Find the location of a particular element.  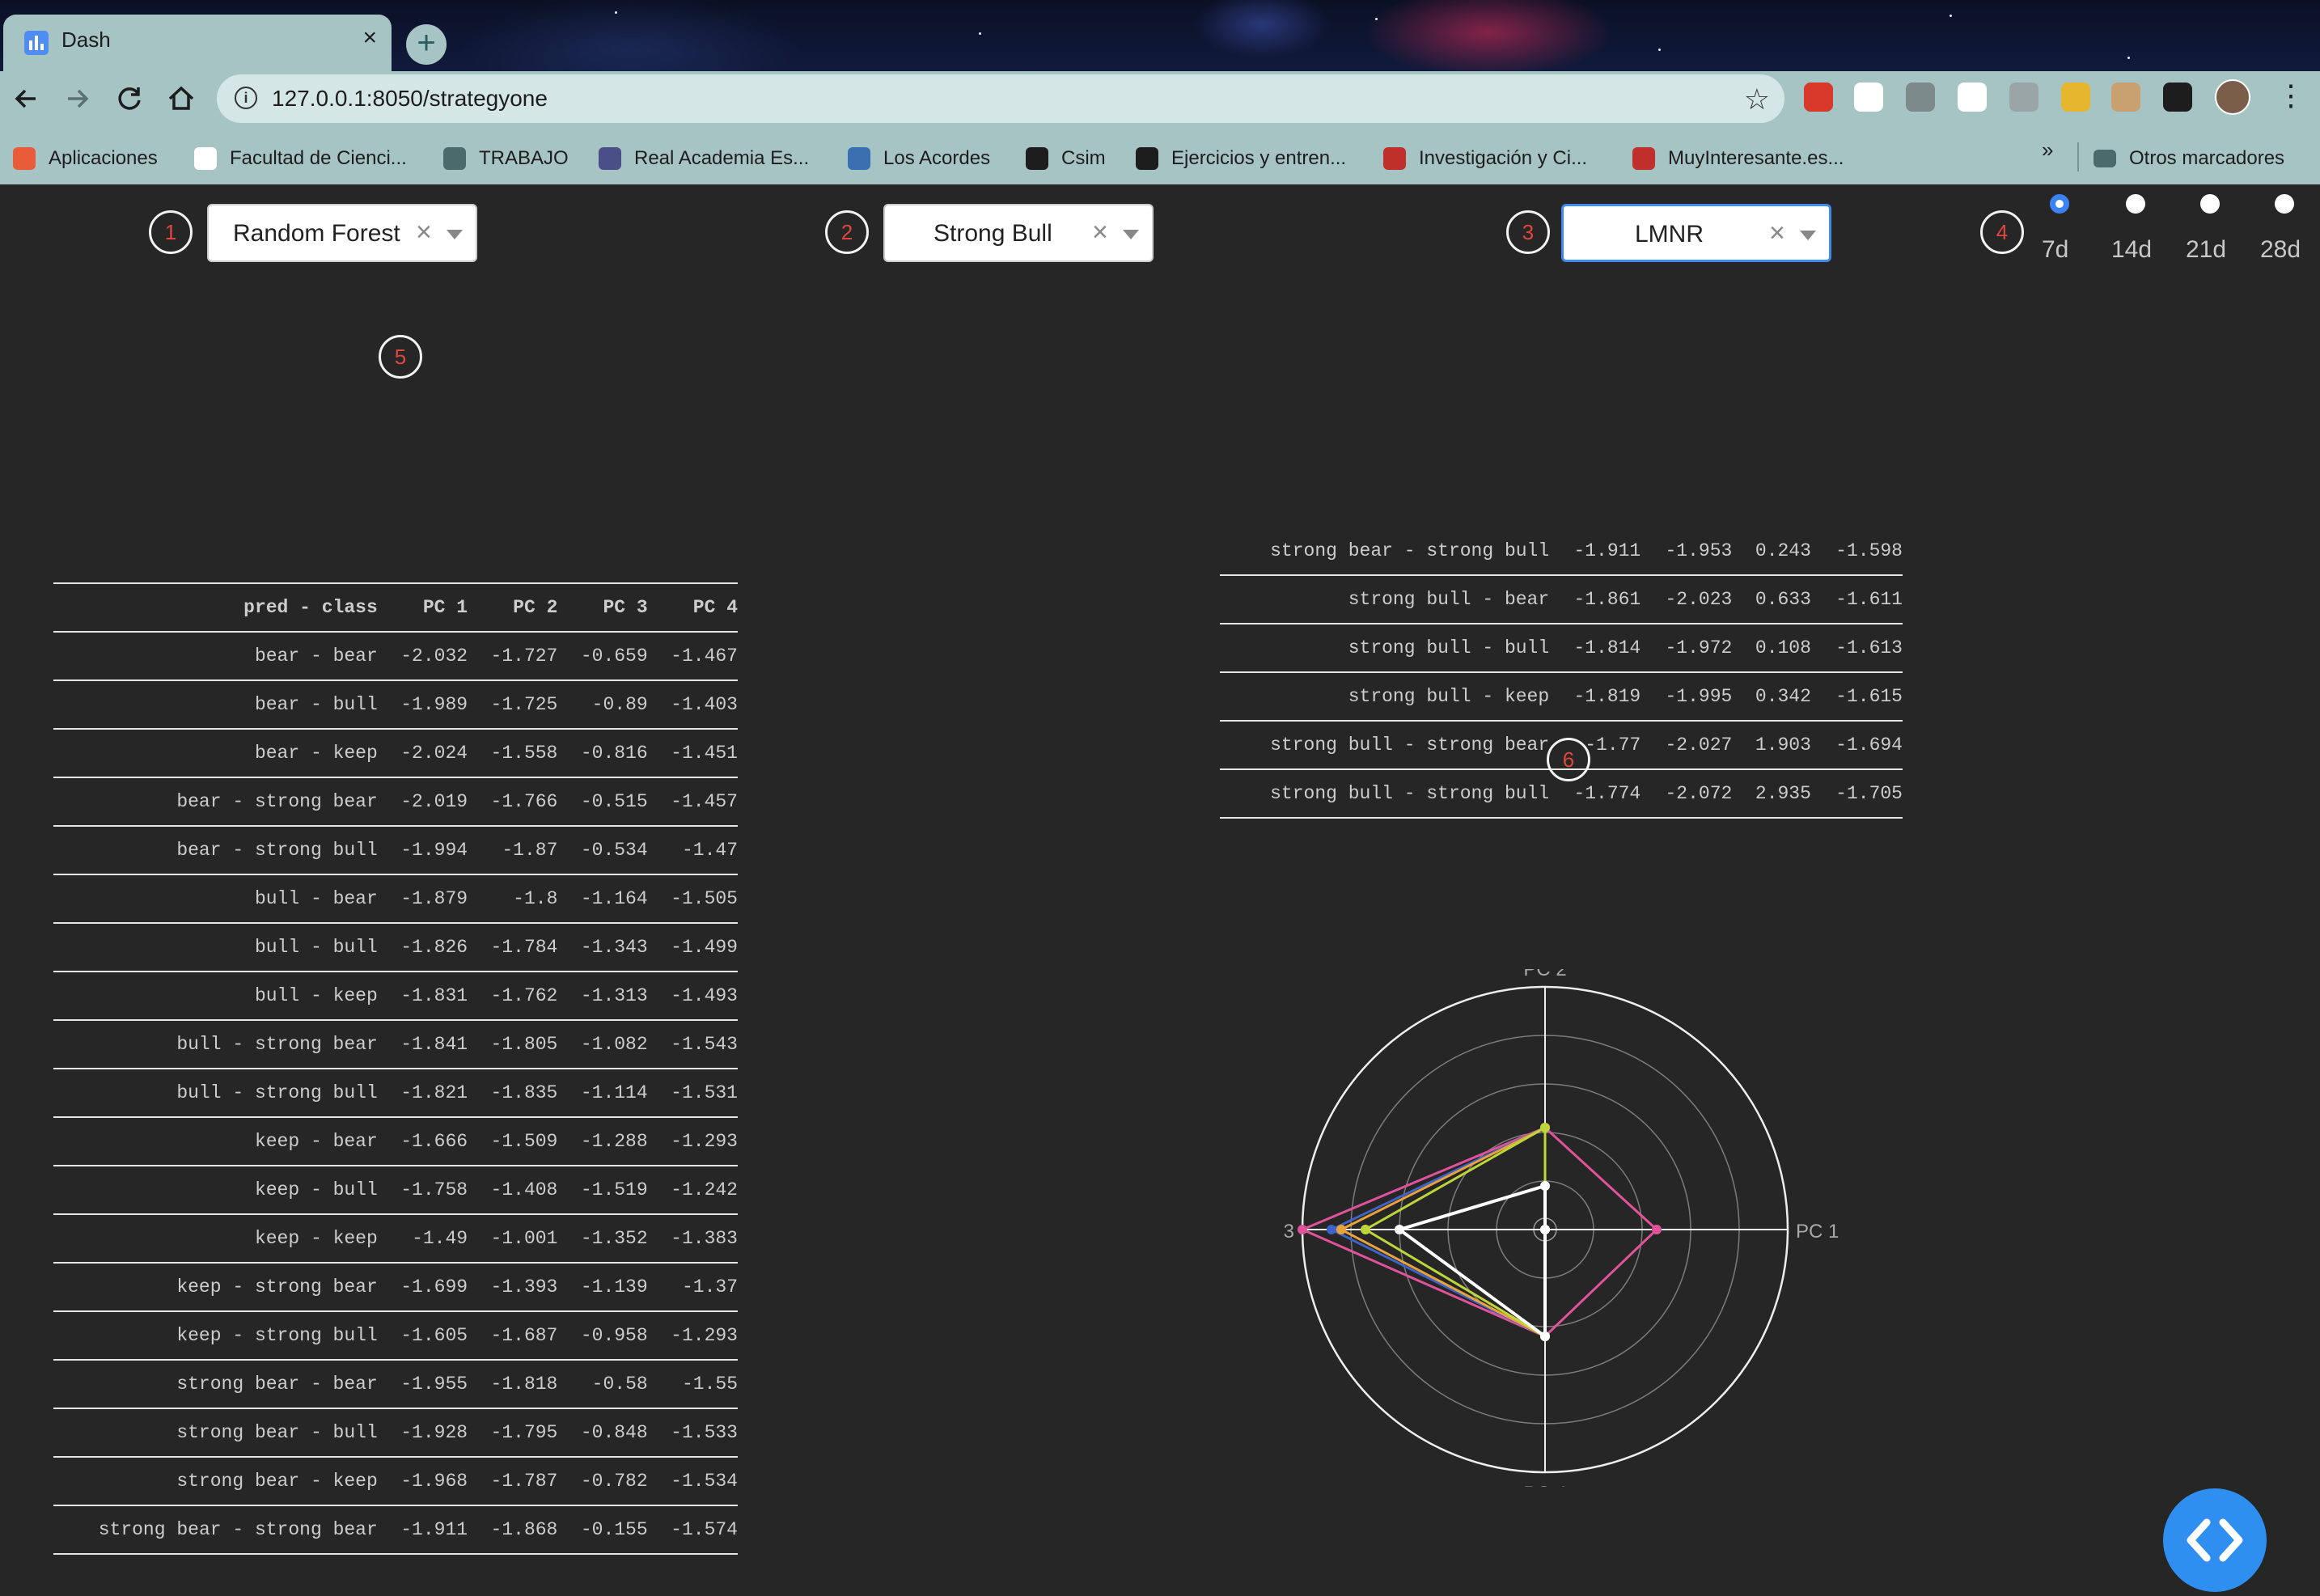

home-icon is located at coordinates (181, 98).